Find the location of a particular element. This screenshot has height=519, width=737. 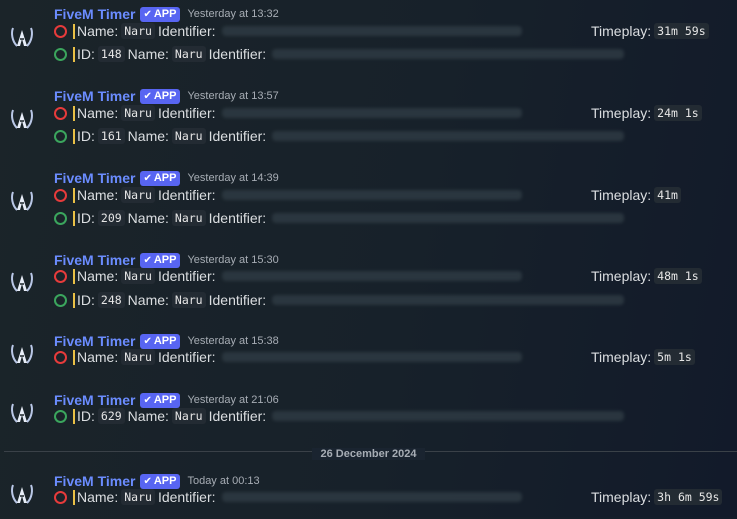

timeplay: Timeplay: 41m is located at coordinates (637, 195).